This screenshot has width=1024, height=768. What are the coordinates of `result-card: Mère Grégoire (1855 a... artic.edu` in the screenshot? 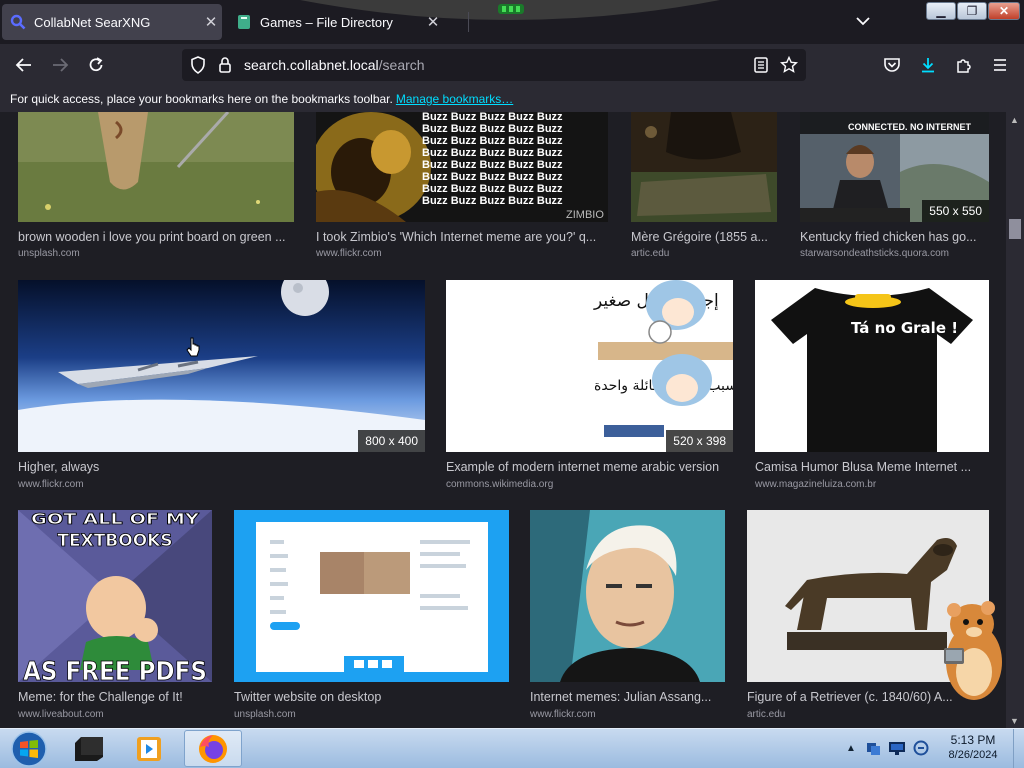 It's located at (704, 187).